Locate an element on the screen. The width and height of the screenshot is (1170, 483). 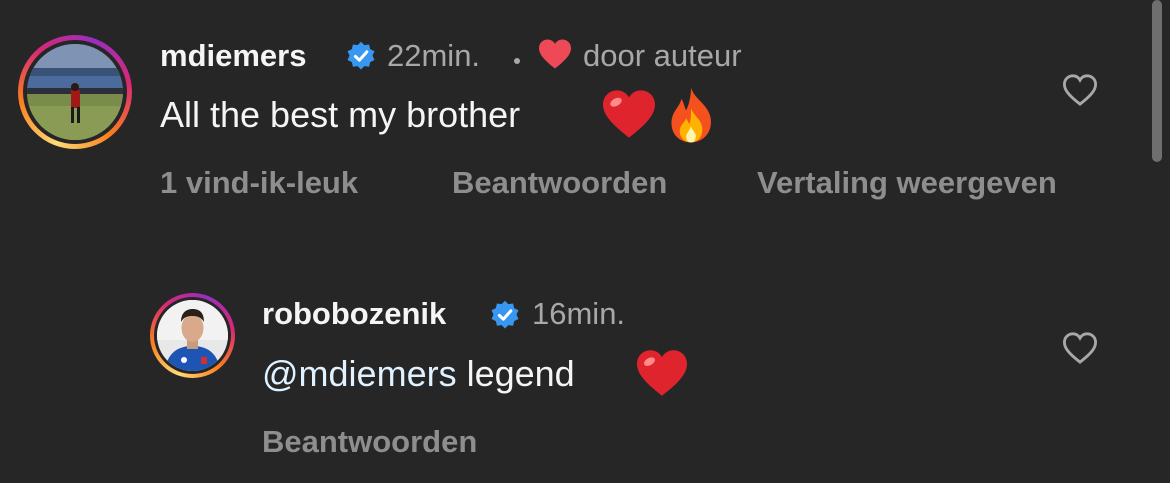
avatar-stadium-image is located at coordinates (75, 92).